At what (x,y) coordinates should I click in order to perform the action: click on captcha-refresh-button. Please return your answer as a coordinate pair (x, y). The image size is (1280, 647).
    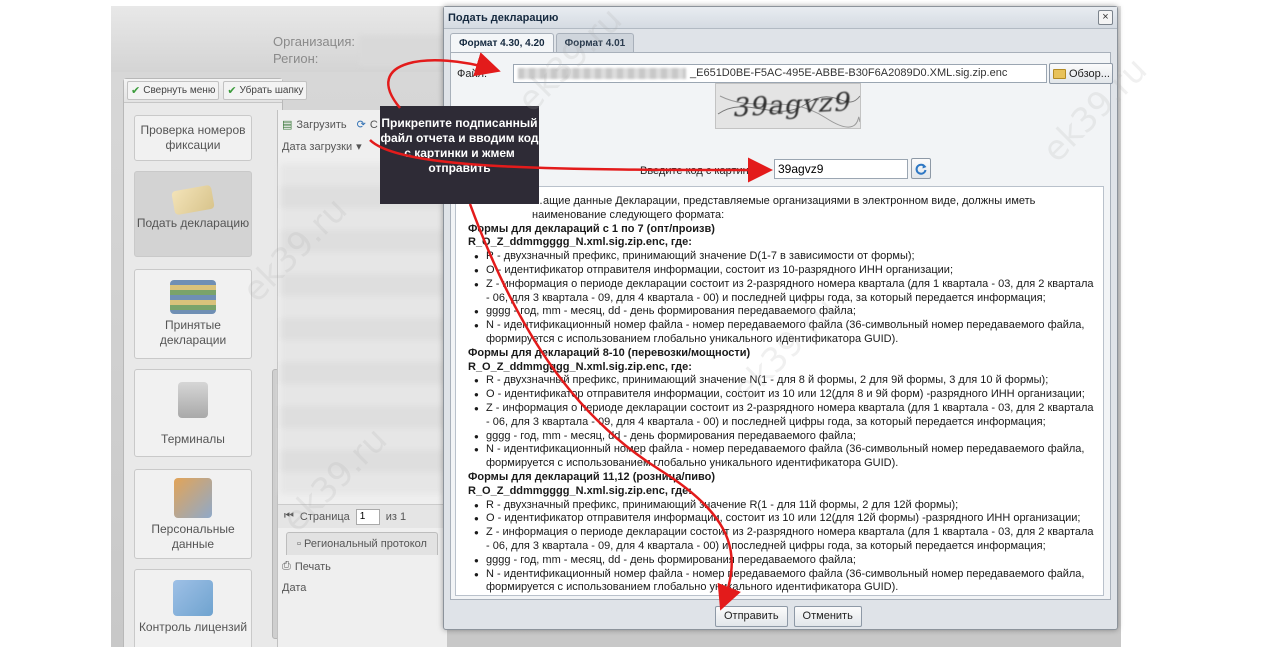
    Looking at the image, I should click on (921, 168).